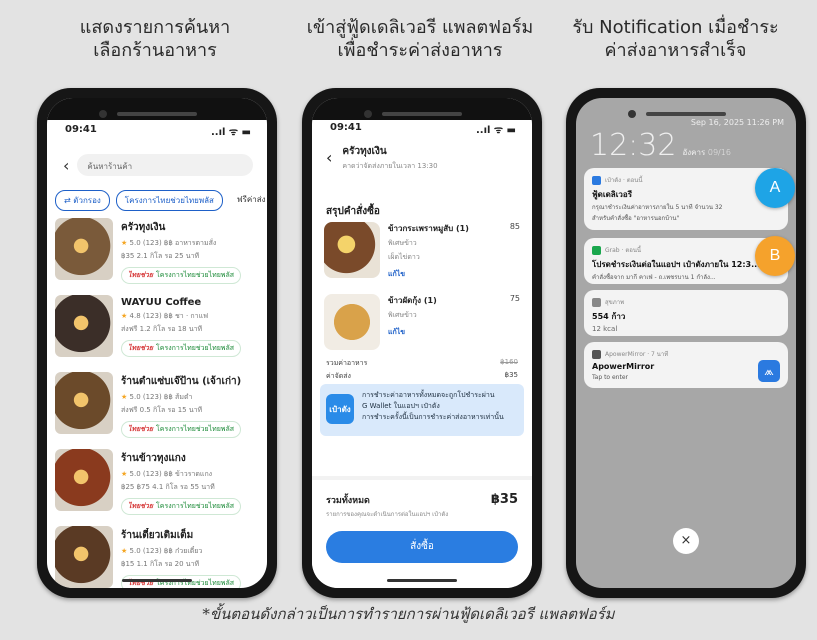 Image resolution: width=817 pixels, height=640 pixels. I want to click on total-note: รายการของคุณจะดำเนินการต่อในแอปฯ เป๋าตัง, so click(387, 514).